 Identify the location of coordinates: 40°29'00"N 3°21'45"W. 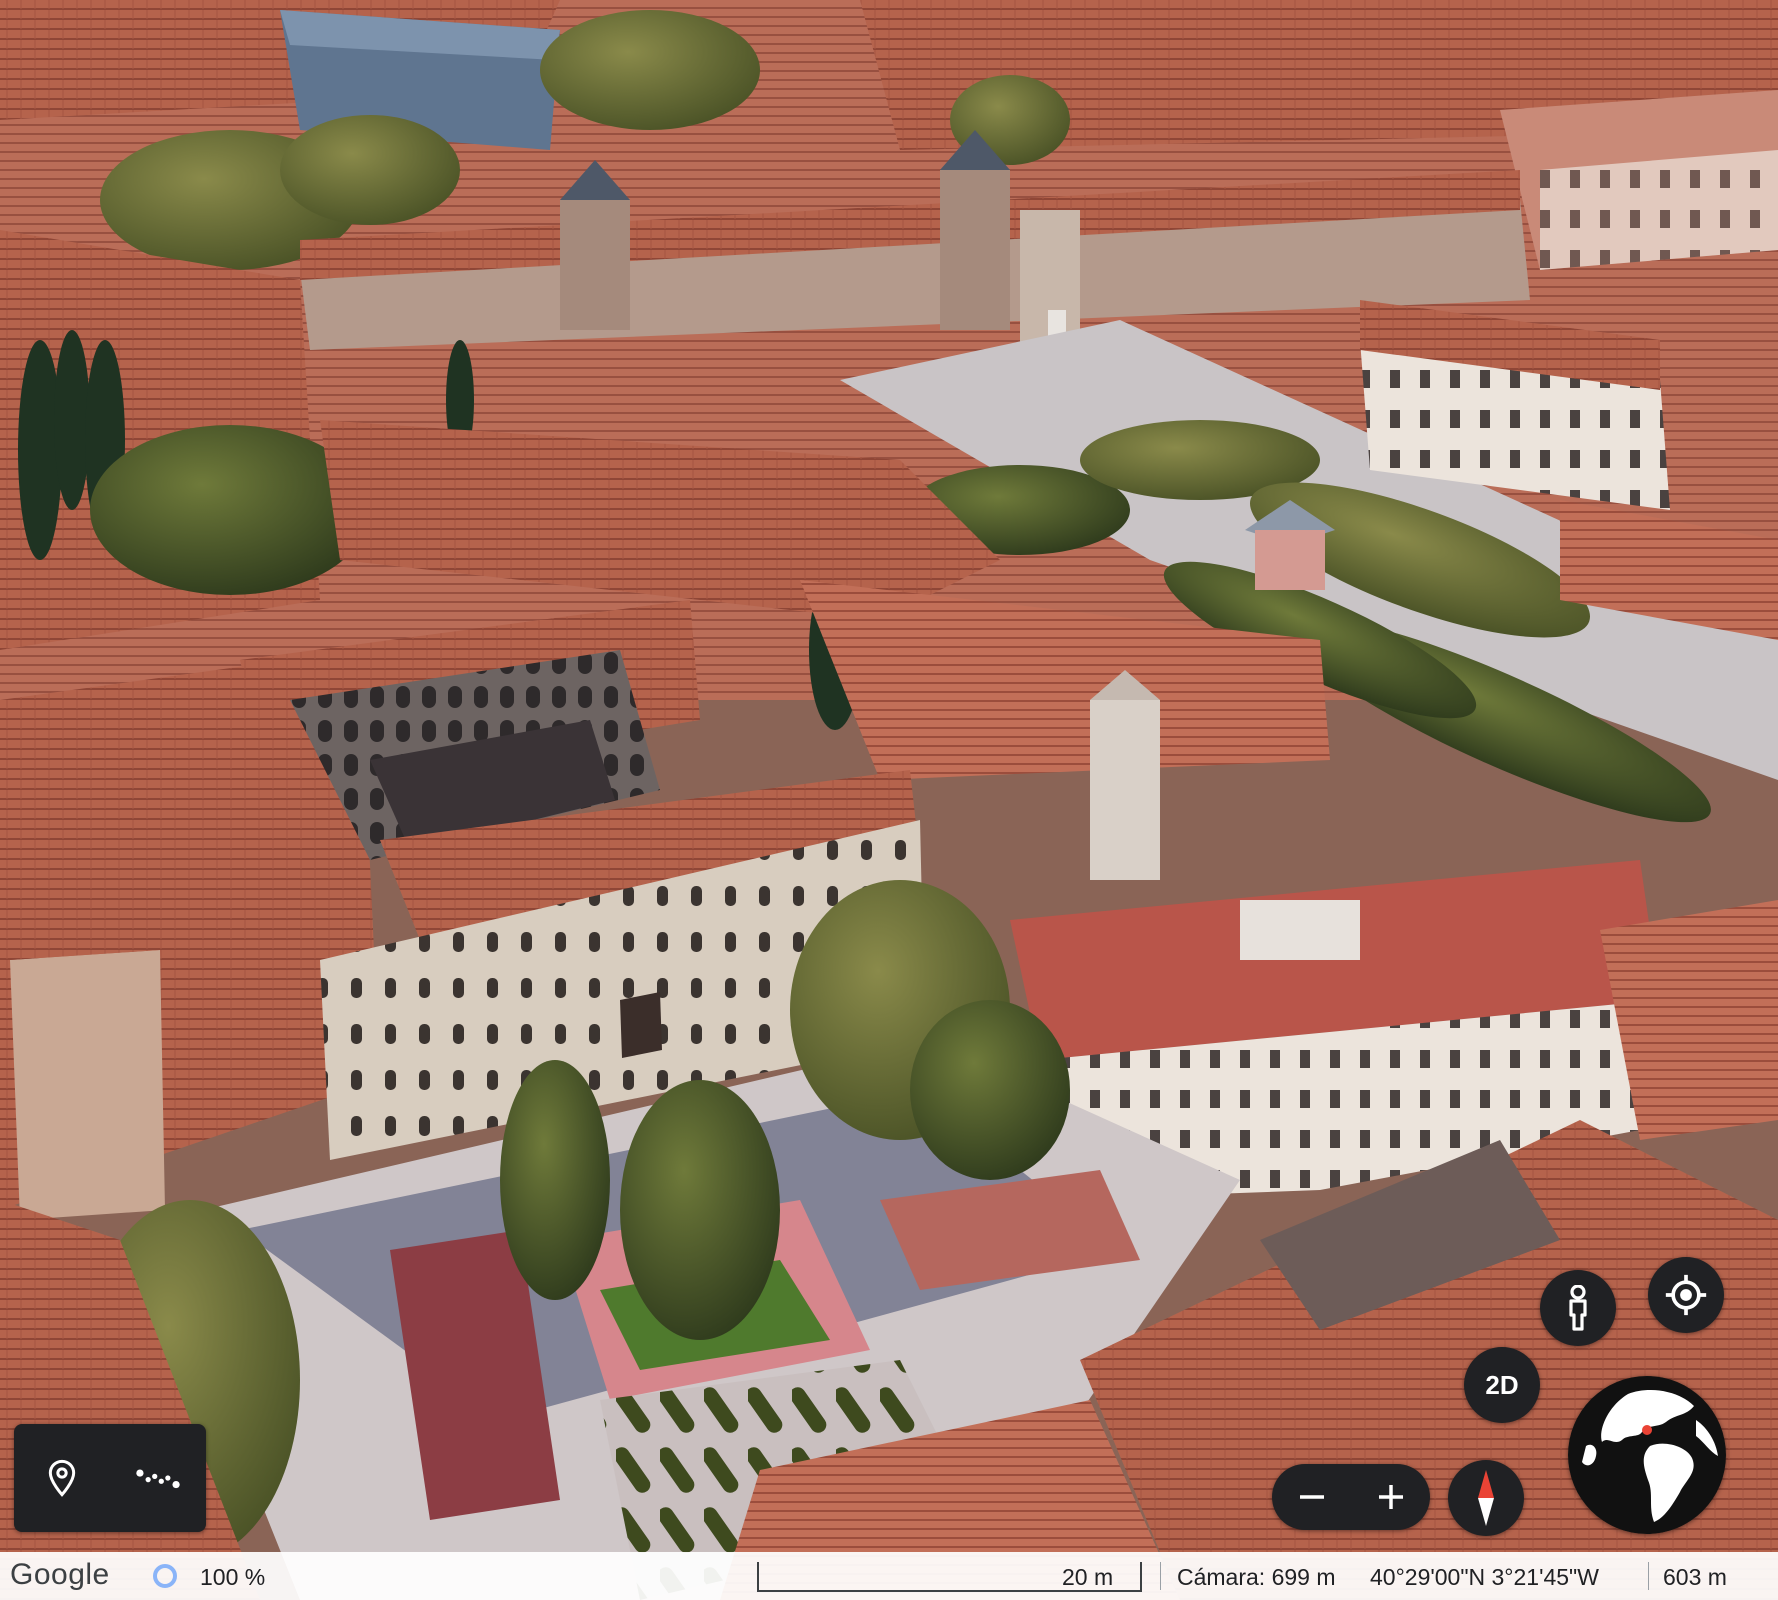
(1484, 1577).